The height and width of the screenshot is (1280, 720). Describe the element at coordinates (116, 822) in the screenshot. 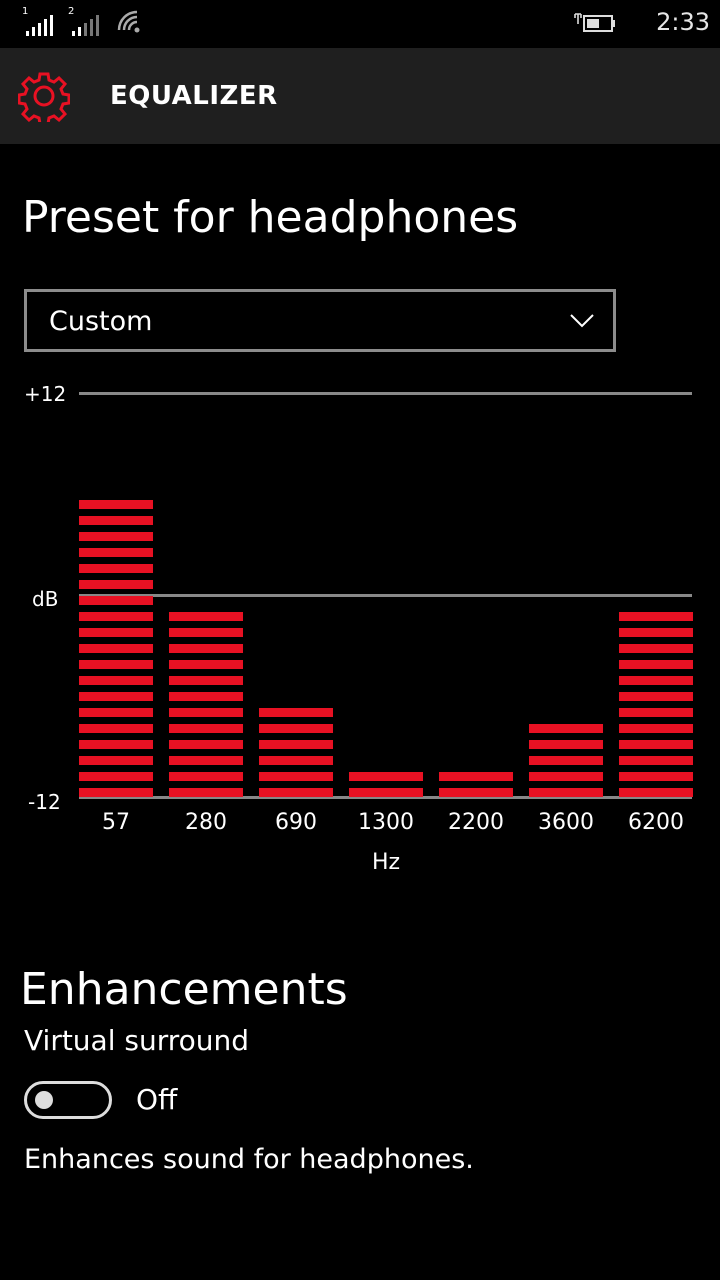

I see `freq-label-57: 57` at that location.